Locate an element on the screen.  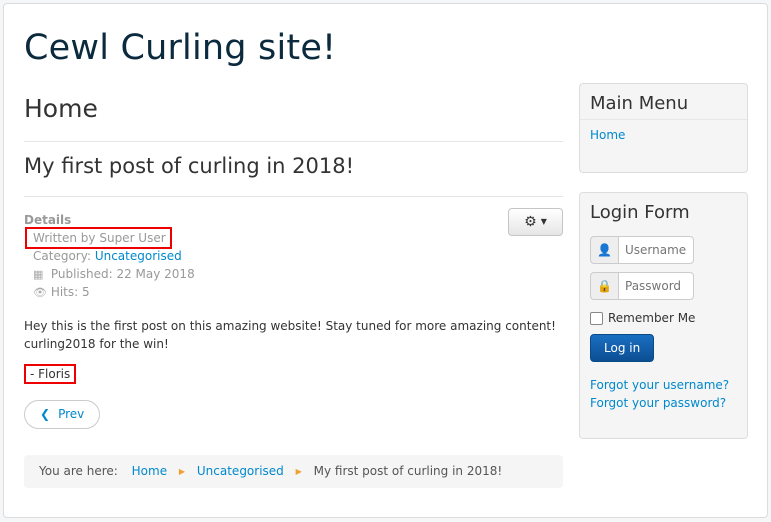
breadcrumb-category: Uncategorised is located at coordinates (240, 471).